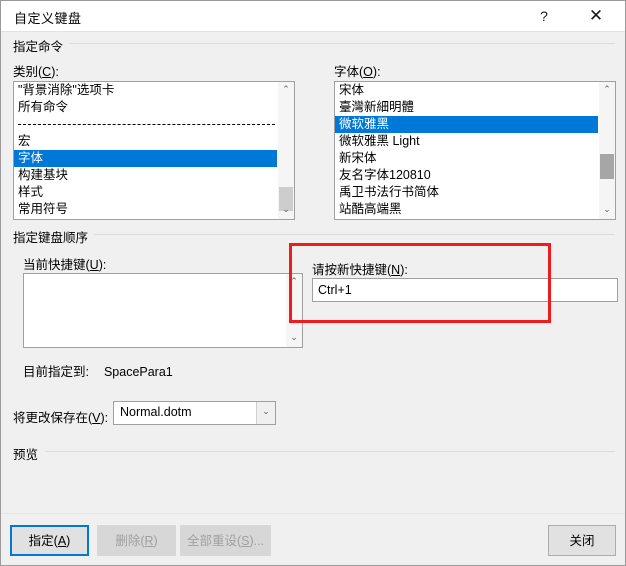 Image resolution: width=626 pixels, height=566 pixels. What do you see at coordinates (466, 158) in the screenshot?
I see `list-item: 新宋体` at bounding box center [466, 158].